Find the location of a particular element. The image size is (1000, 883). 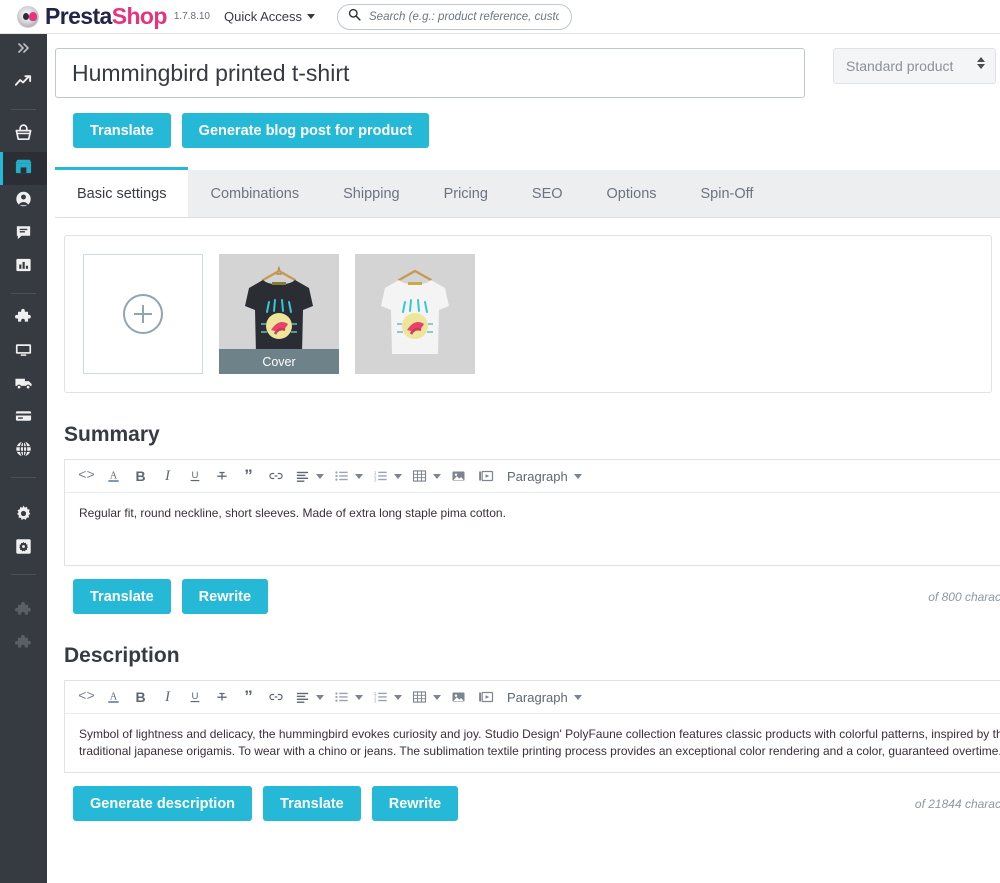

sidebar-item-customer-service is located at coordinates (23, 234).